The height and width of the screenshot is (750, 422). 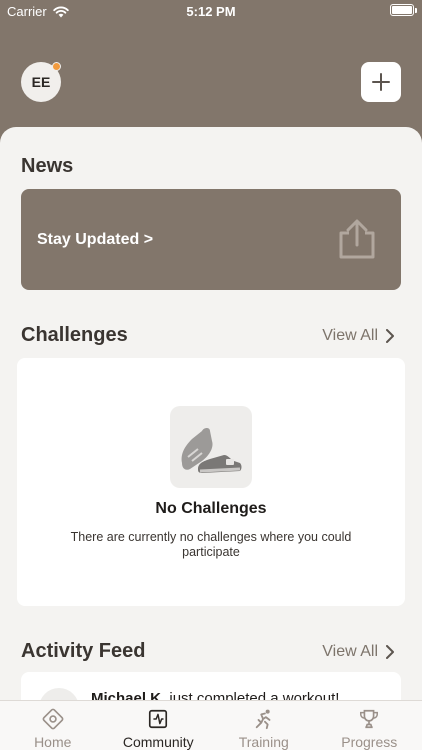 I want to click on plus-icon, so click(x=381, y=82).